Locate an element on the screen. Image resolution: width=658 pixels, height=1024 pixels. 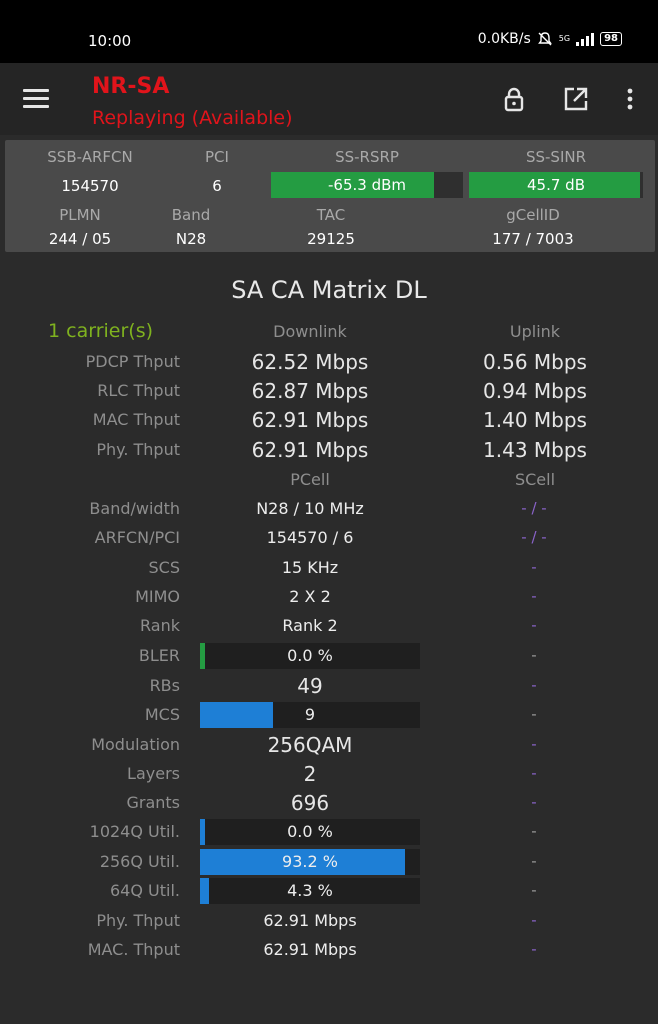
ss-rsrp-value: -65.3 dBm is located at coordinates (366, 185).